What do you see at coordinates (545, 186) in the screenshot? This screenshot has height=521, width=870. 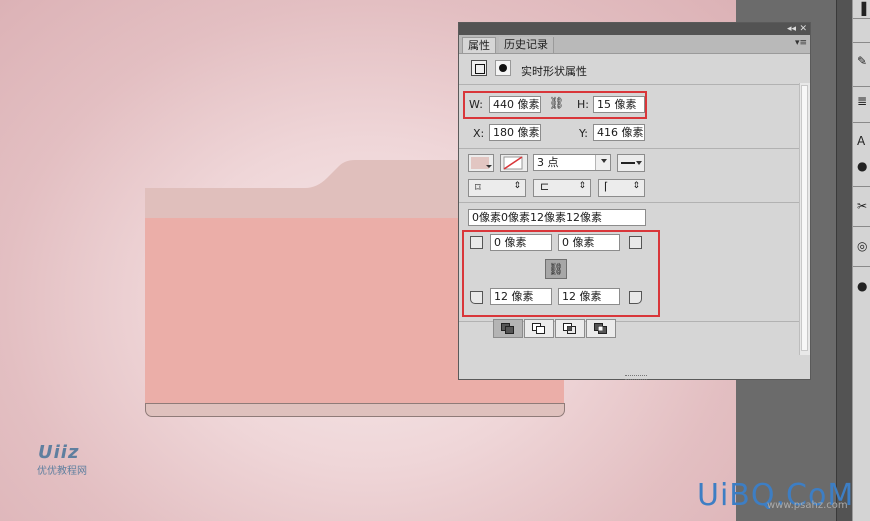 I see `cap-icon: ⊏` at bounding box center [545, 186].